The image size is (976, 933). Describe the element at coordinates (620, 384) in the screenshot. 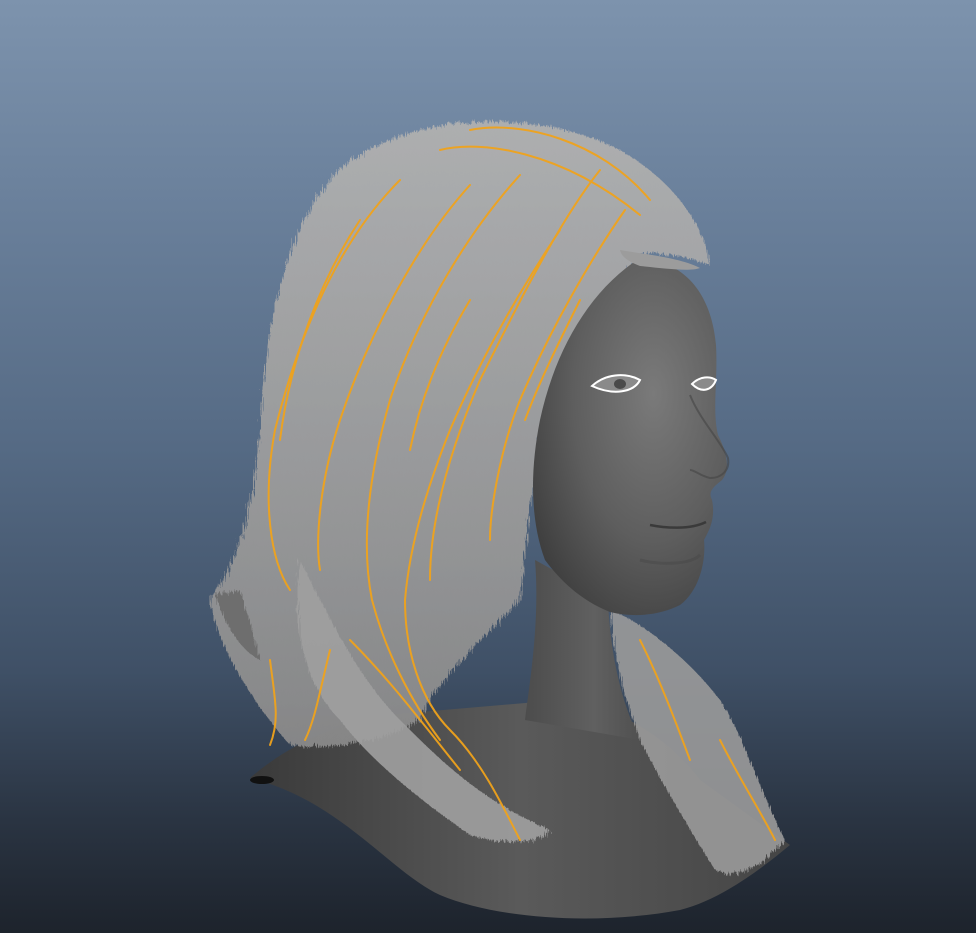

I see `left-eye-iris` at that location.